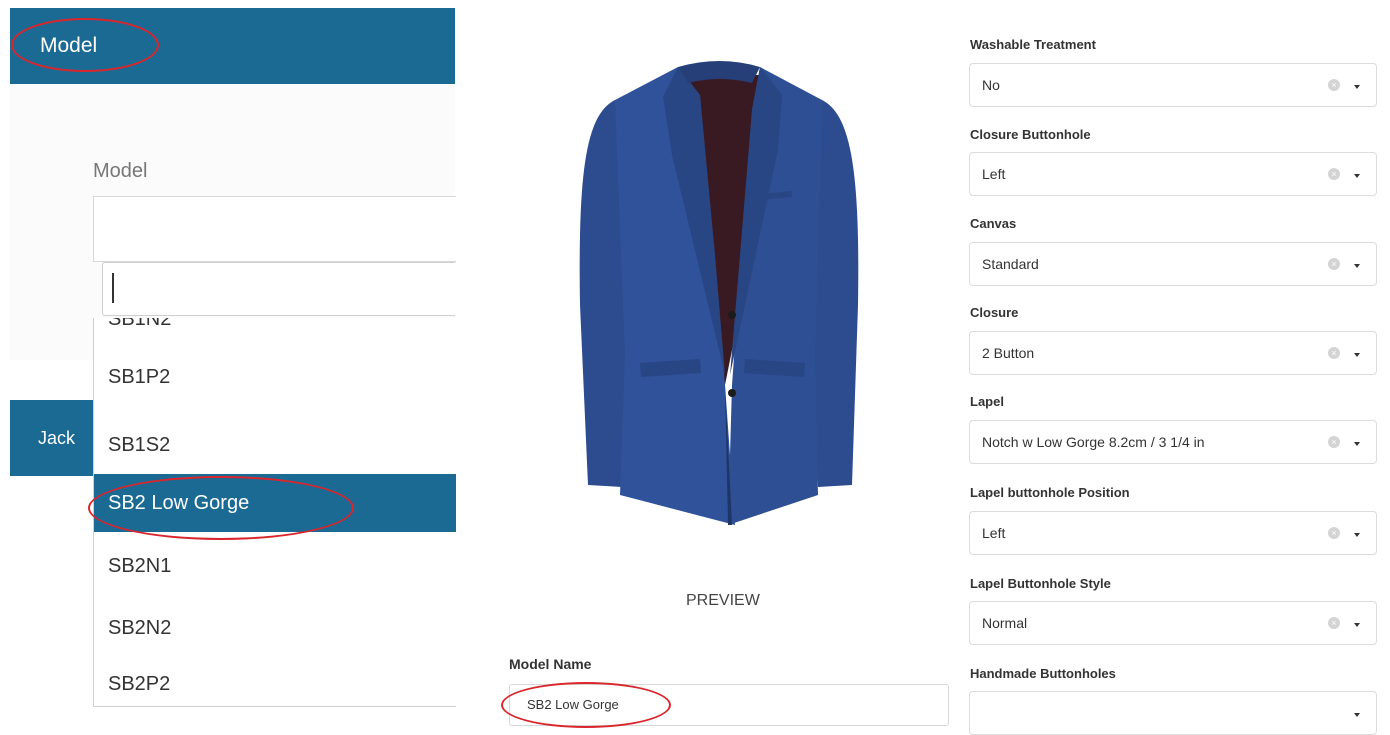 The image size is (1390, 735). Describe the element at coordinates (991, 85) in the screenshot. I see `select-value: No` at that location.